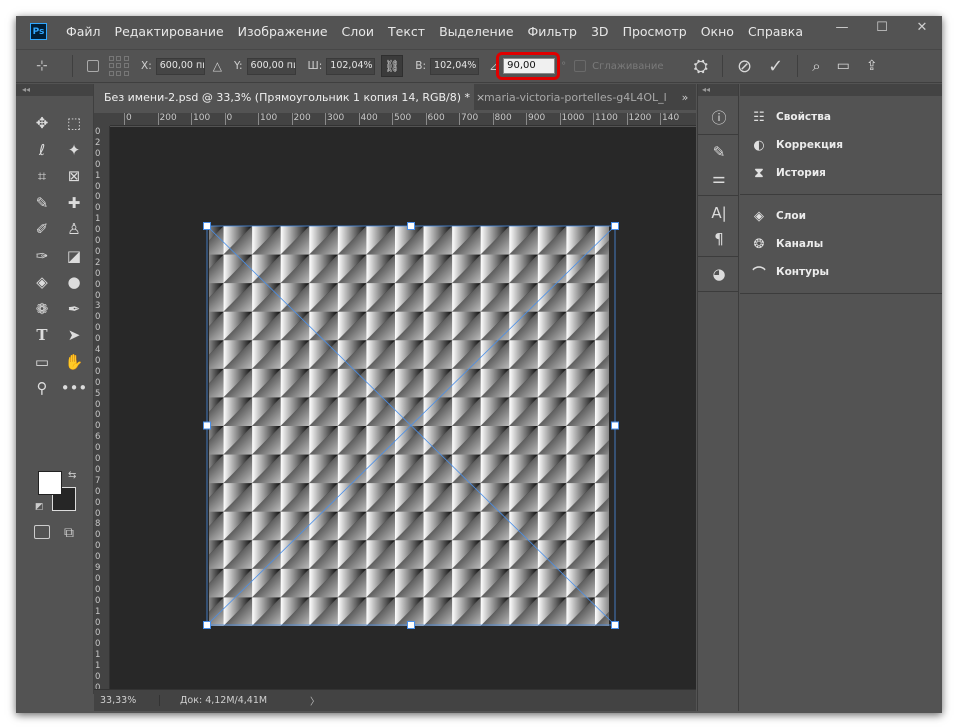 The width and height of the screenshot is (958, 728). Describe the element at coordinates (74, 203) in the screenshot. I see `healing-brush-tool-icon: ✚` at that location.